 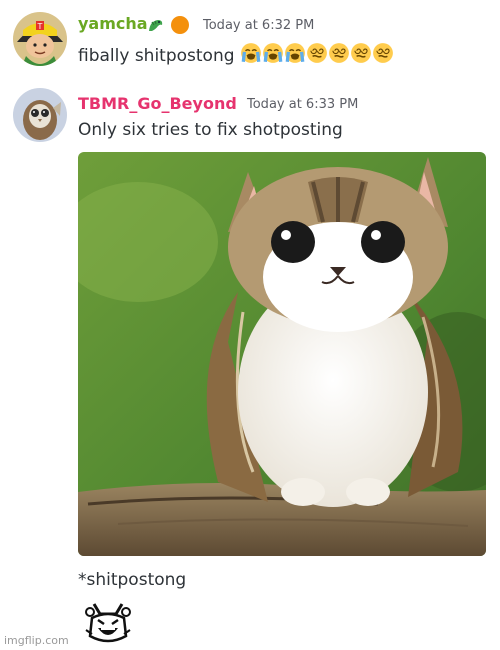 What do you see at coordinates (180, 27) in the screenshot?
I see `orange-circle-icon` at bounding box center [180, 27].